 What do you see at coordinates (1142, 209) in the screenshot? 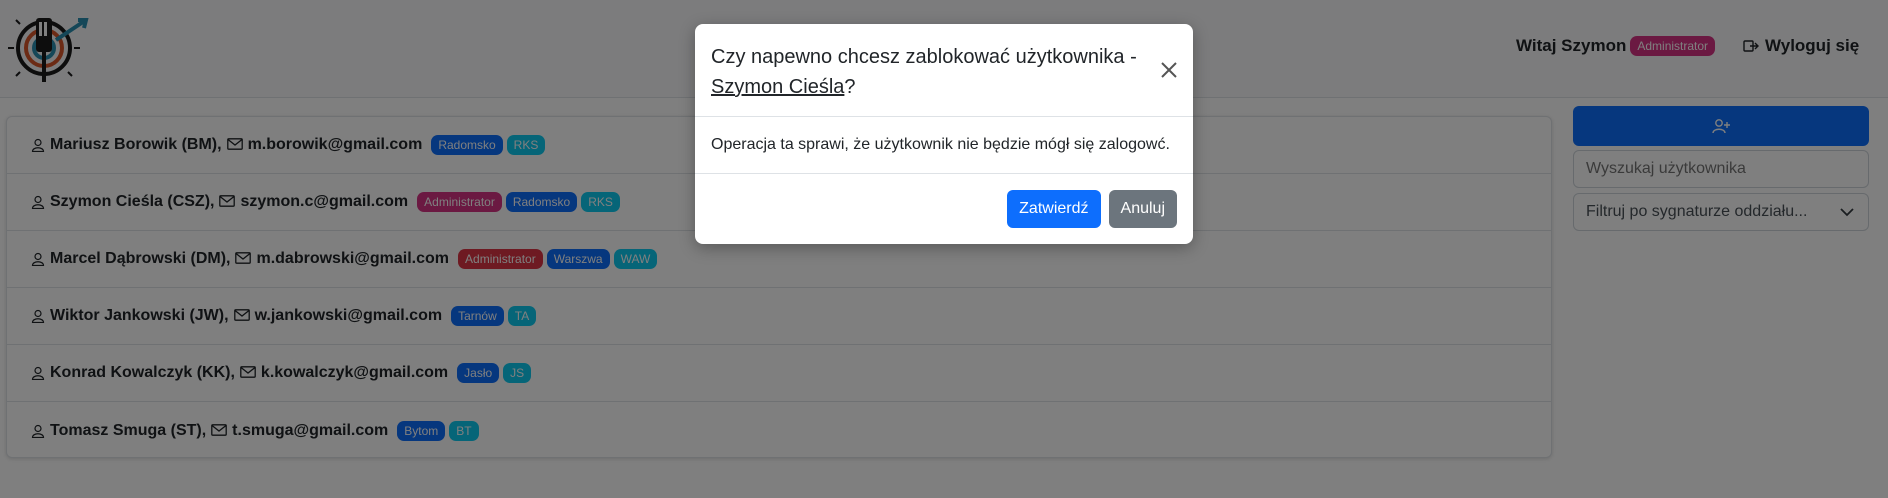
I see `cancel-button: Anuluj` at bounding box center [1142, 209].